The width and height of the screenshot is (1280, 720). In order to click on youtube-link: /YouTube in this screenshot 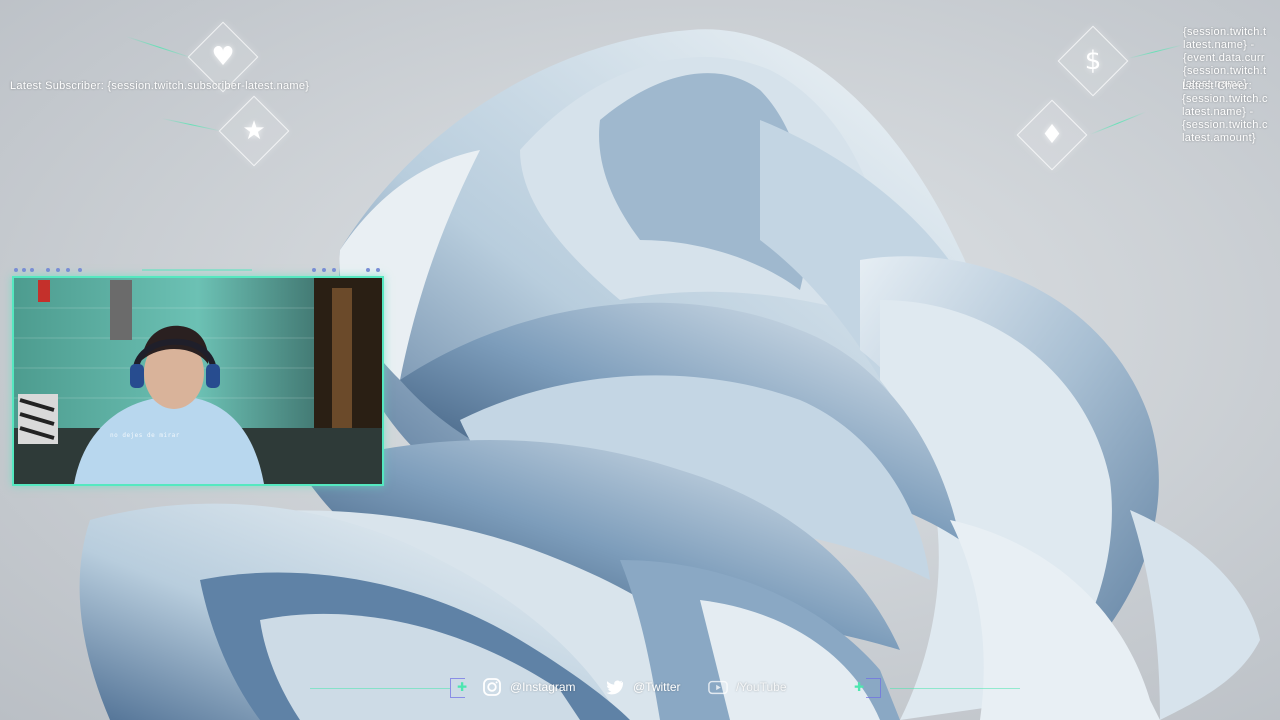, I will do `click(747, 687)`.